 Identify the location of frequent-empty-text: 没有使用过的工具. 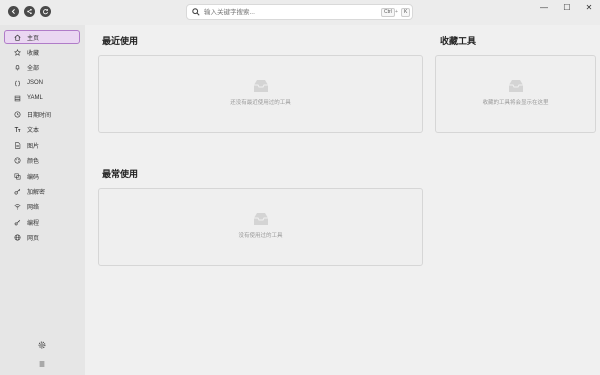
(260, 236).